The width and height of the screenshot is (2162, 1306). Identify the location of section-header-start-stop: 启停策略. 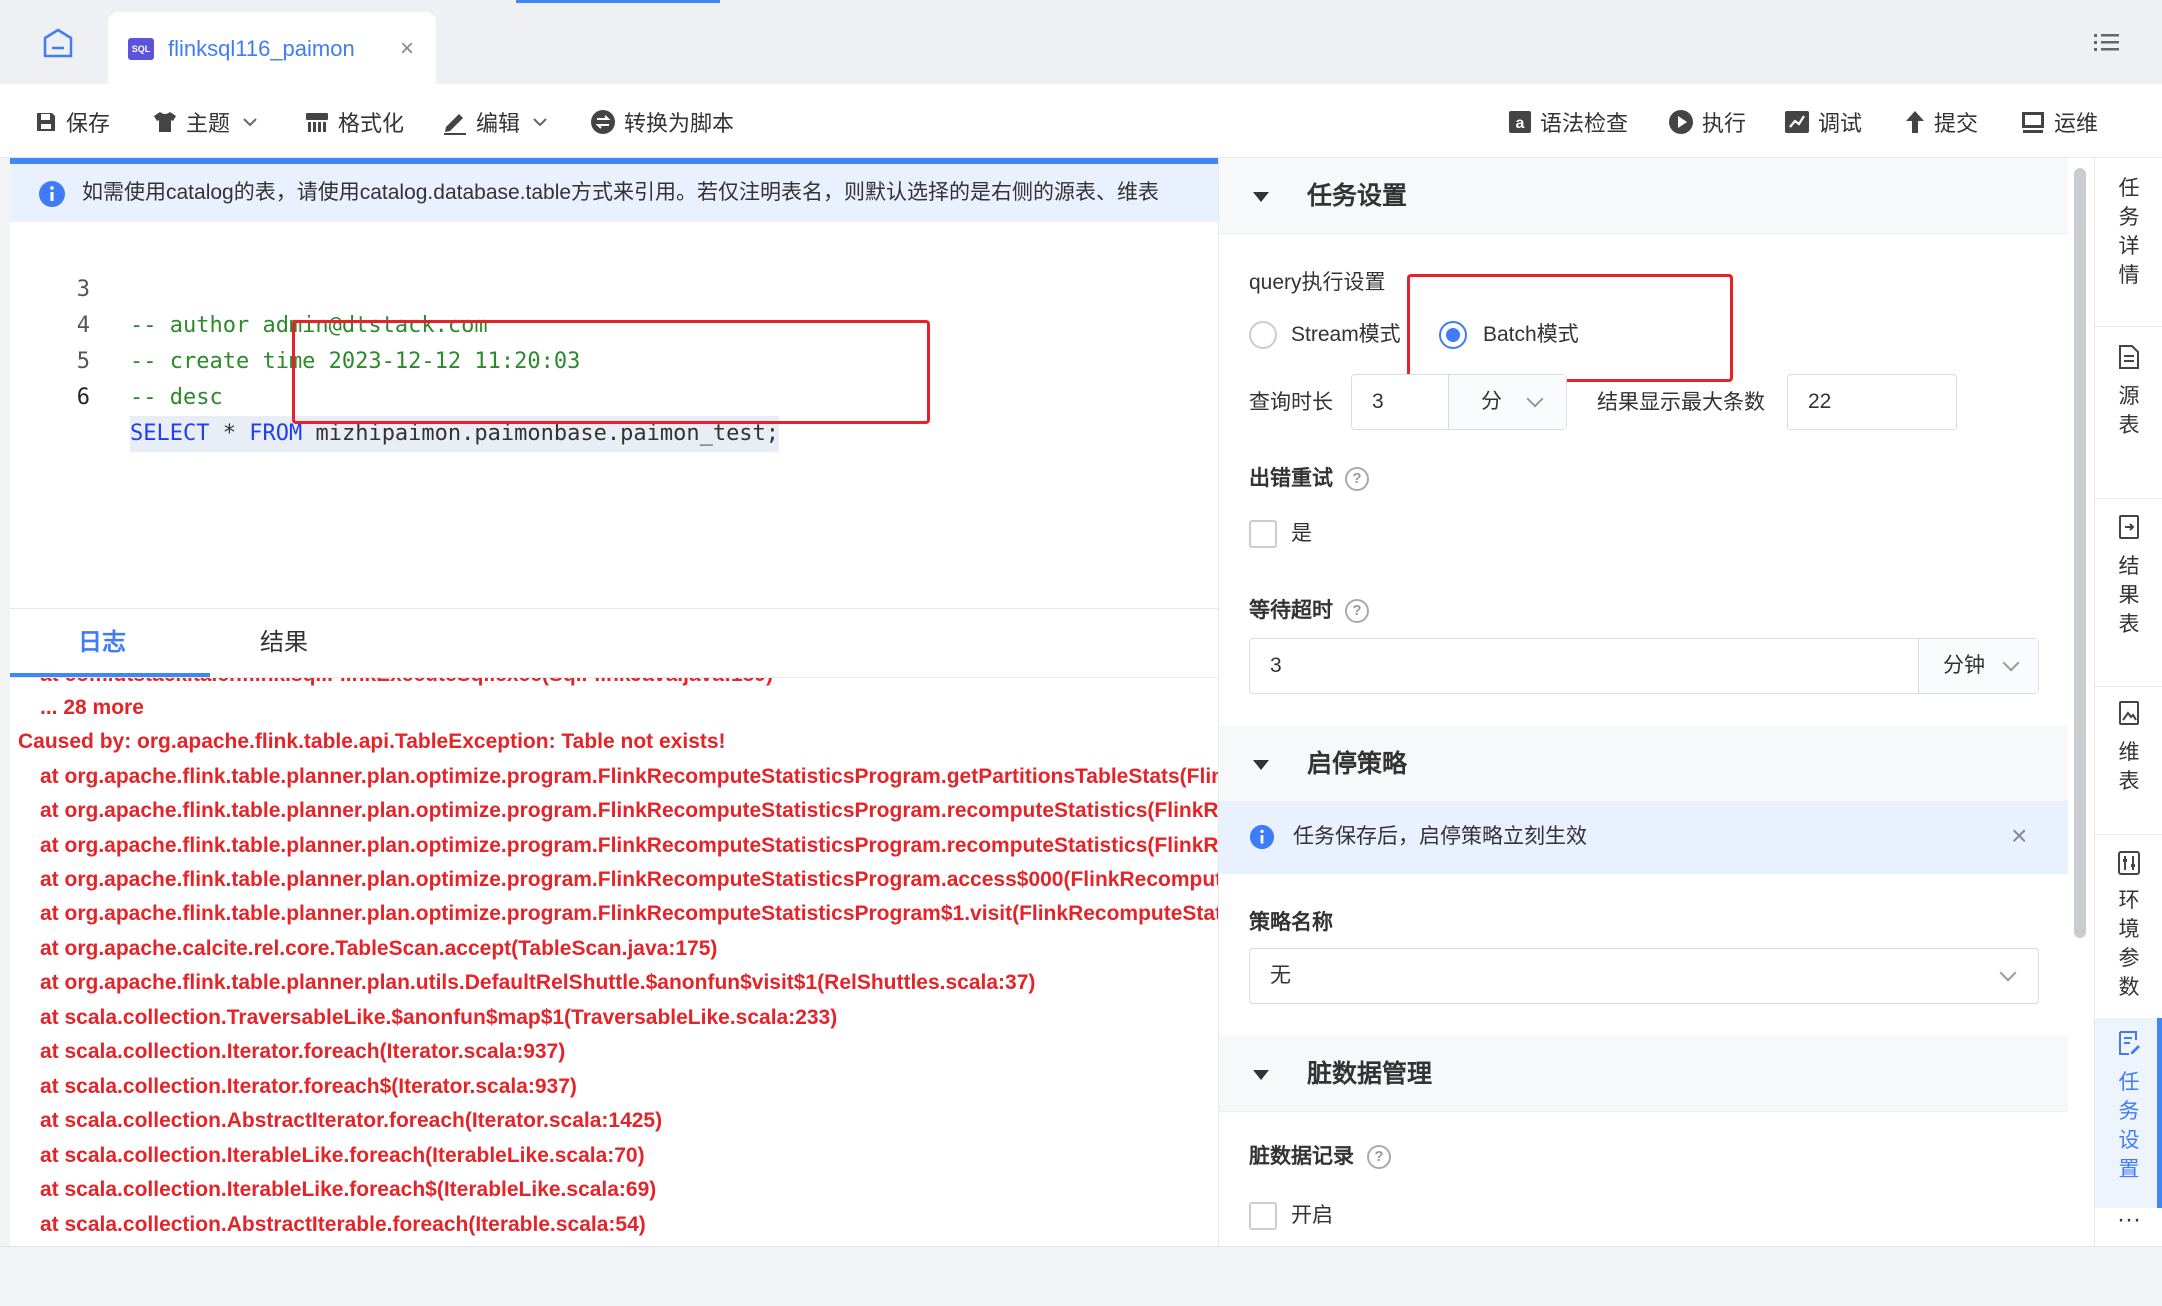
(1644, 764).